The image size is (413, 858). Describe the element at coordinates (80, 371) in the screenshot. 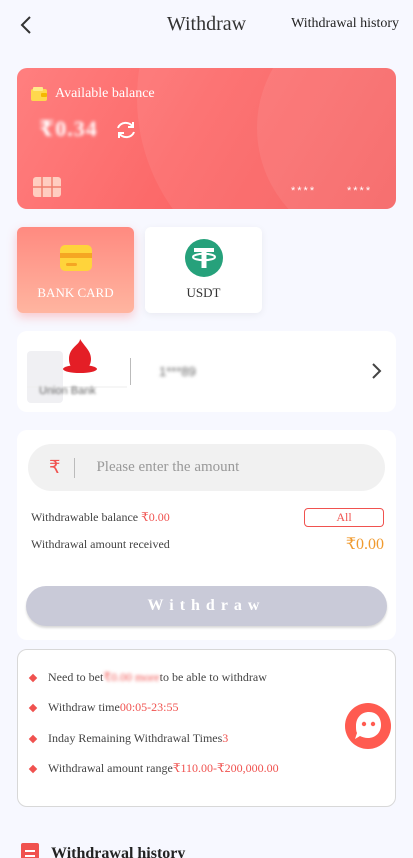

I see `bank-logo: Union Bank` at that location.